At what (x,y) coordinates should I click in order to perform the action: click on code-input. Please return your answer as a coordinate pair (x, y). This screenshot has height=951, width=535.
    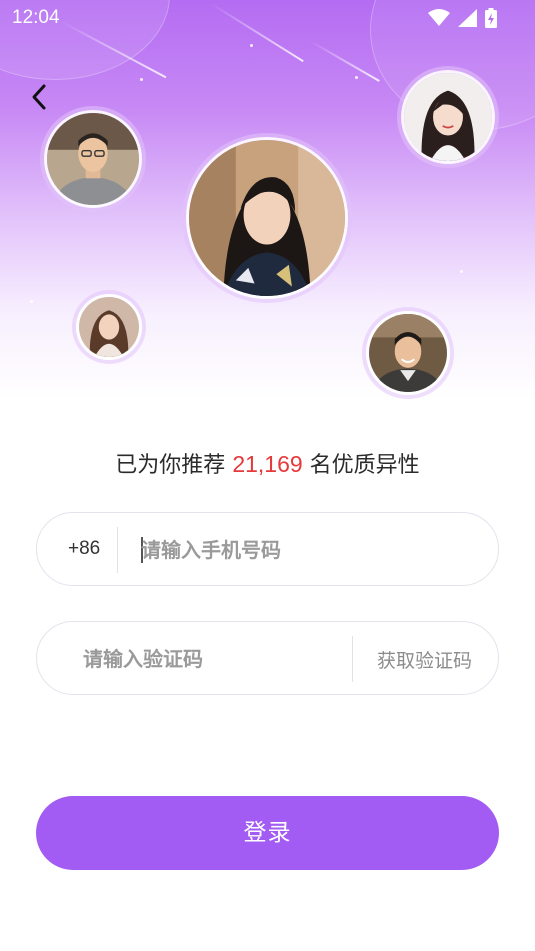
    Looking at the image, I should click on (213, 659).